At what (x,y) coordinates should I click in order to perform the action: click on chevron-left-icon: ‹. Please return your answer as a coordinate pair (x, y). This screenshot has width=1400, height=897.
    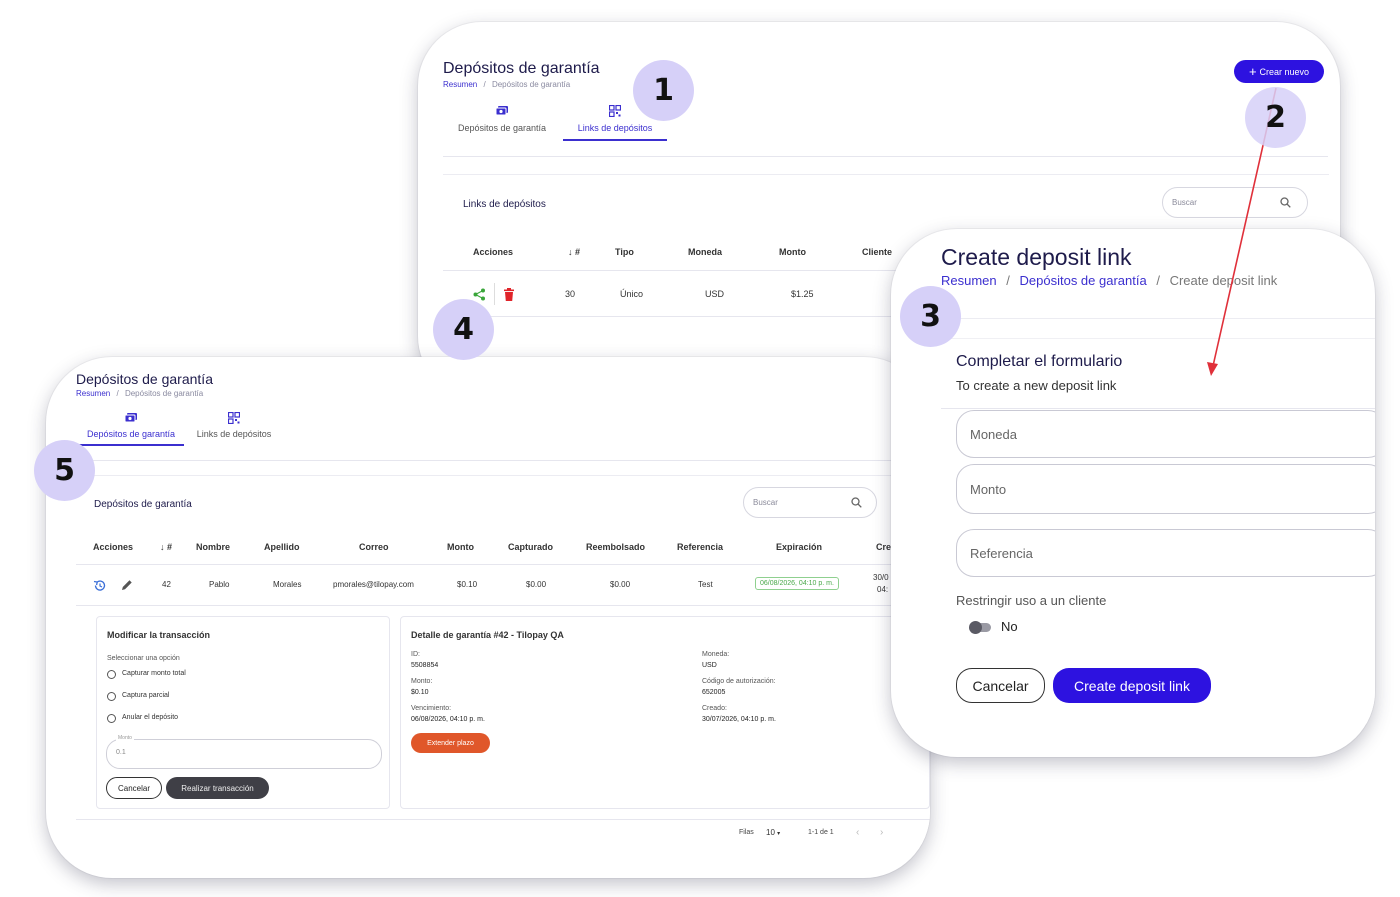
    Looking at the image, I should click on (857, 832).